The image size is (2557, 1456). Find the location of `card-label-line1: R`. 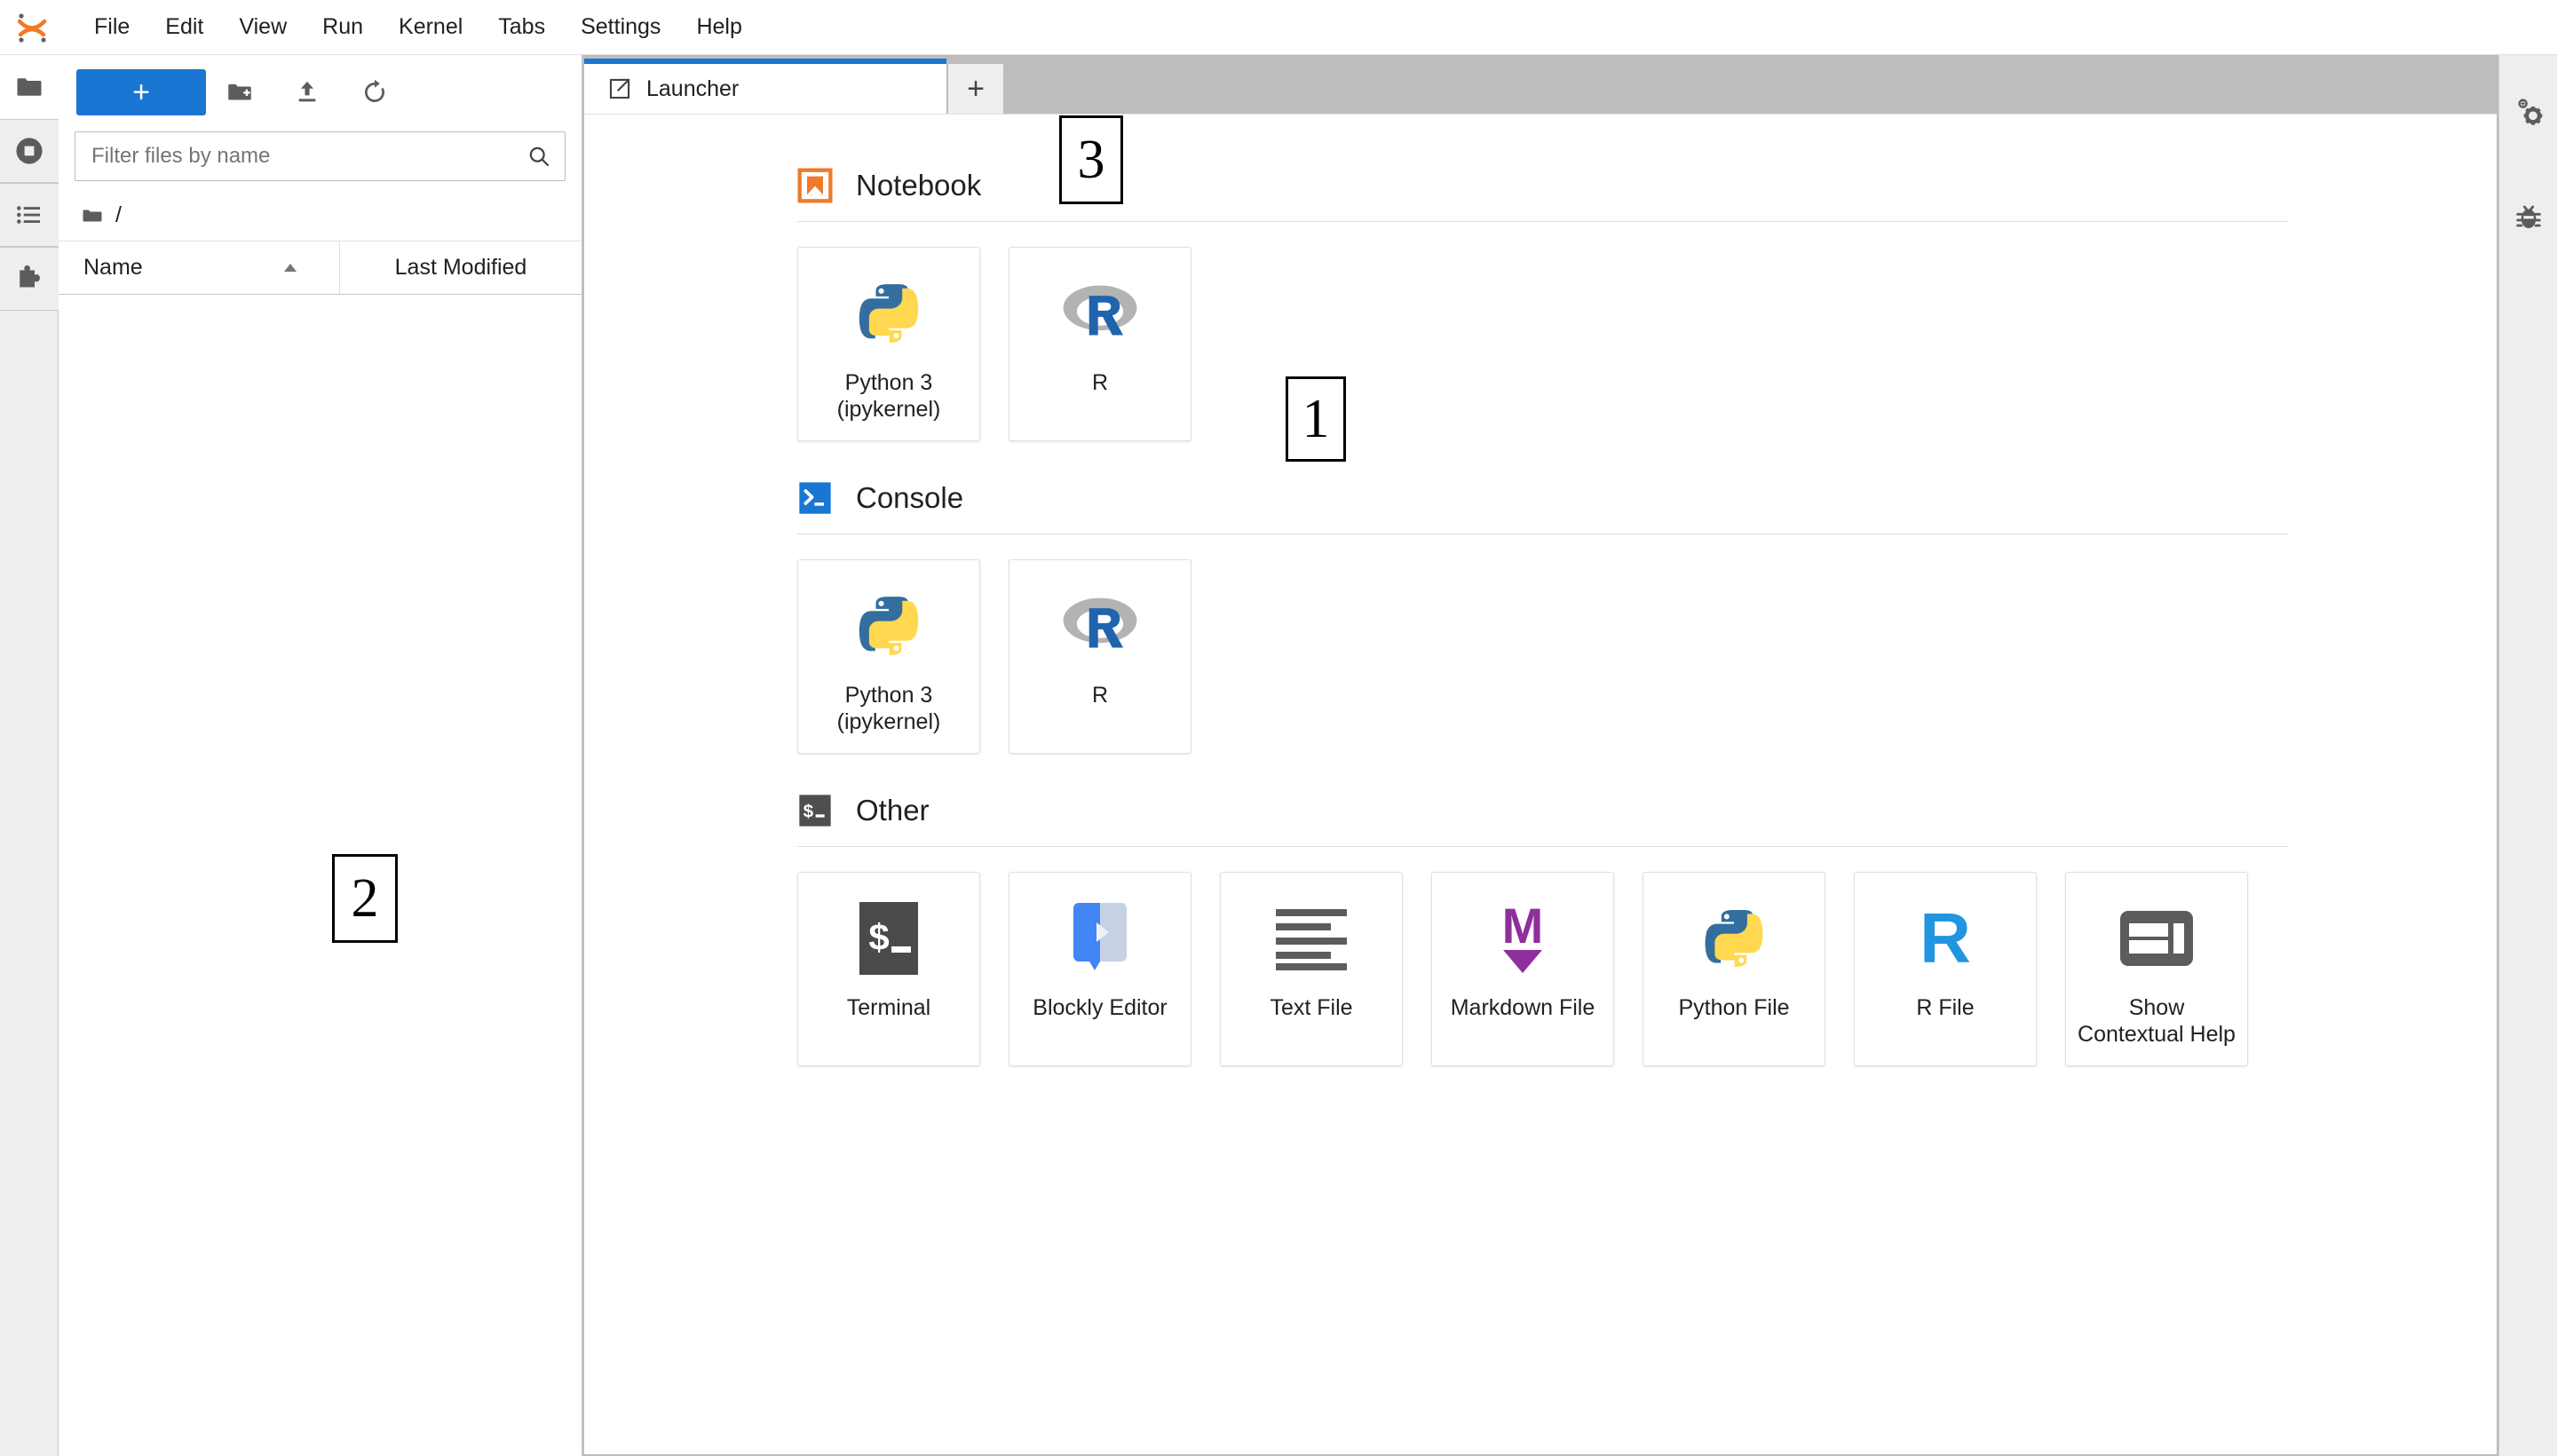

card-label-line1: R is located at coordinates (1100, 382).